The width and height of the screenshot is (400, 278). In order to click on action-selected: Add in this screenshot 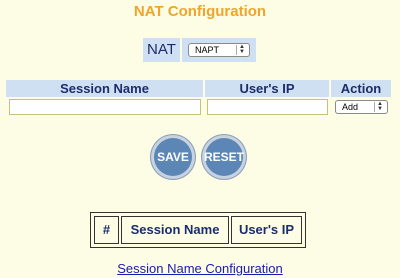, I will do `click(350, 107)`.